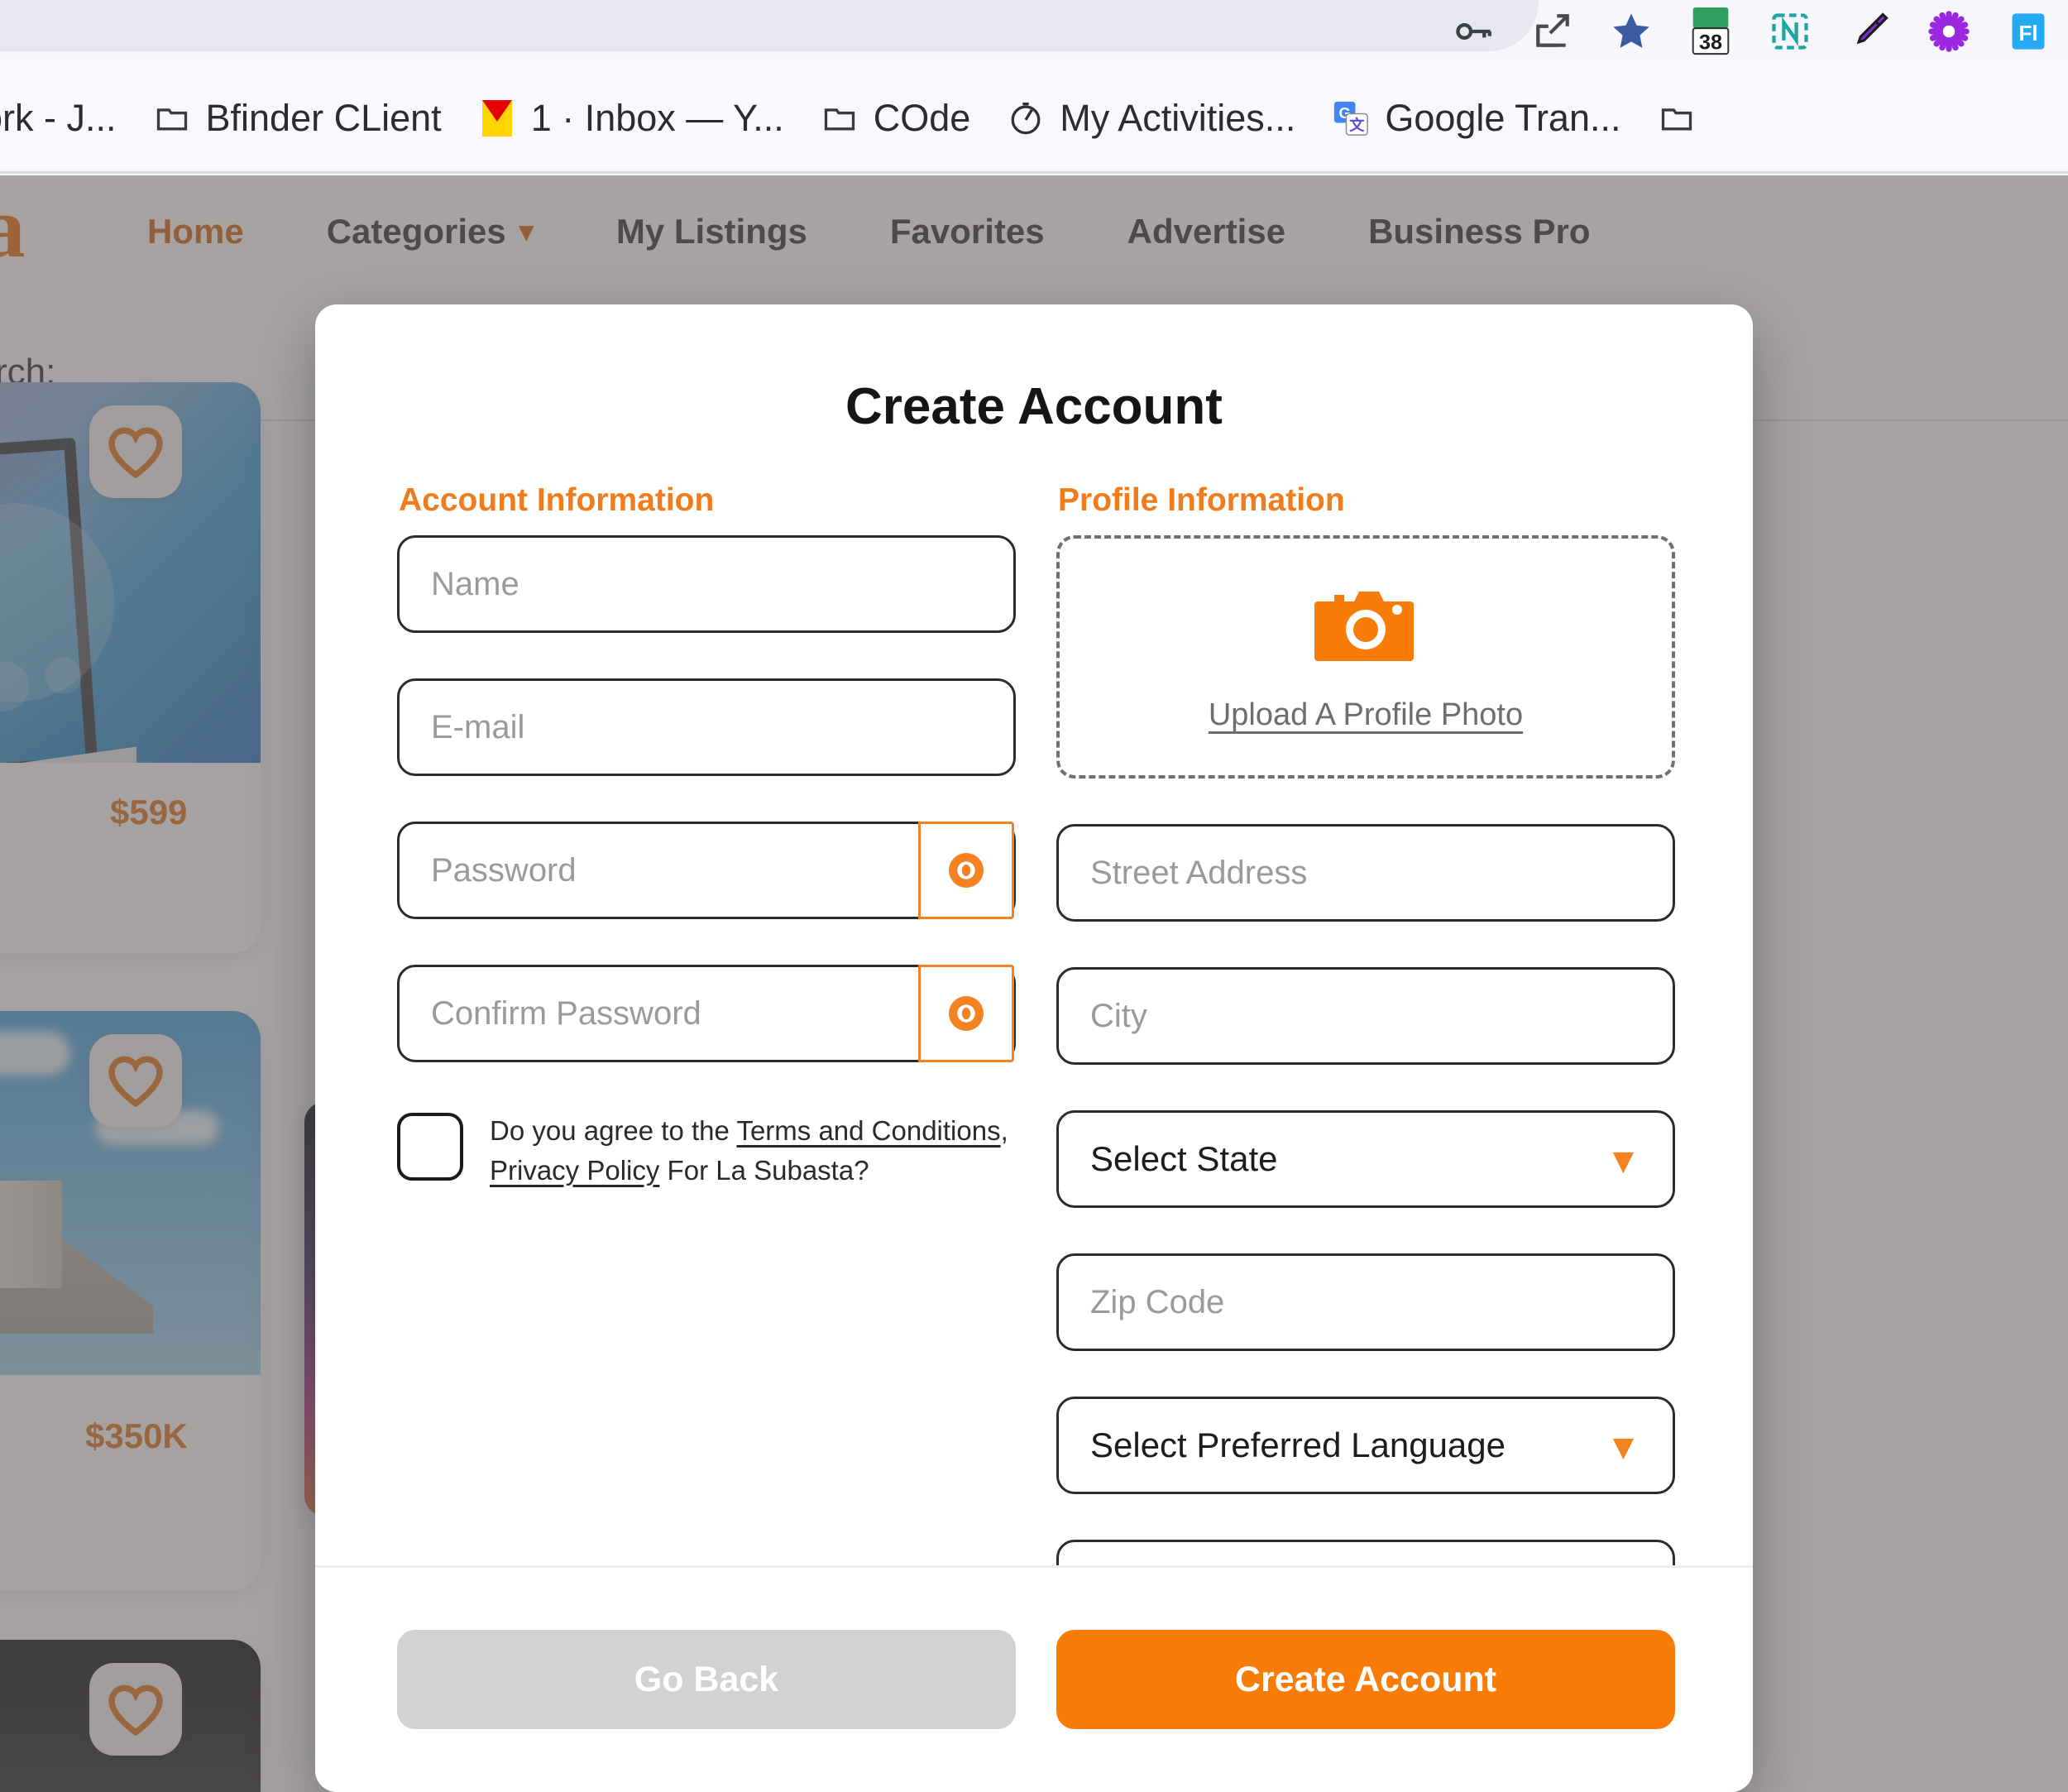 The height and width of the screenshot is (1792, 2068). Describe the element at coordinates (706, 1013) in the screenshot. I see `confirm-password-field: Confirm Password` at that location.